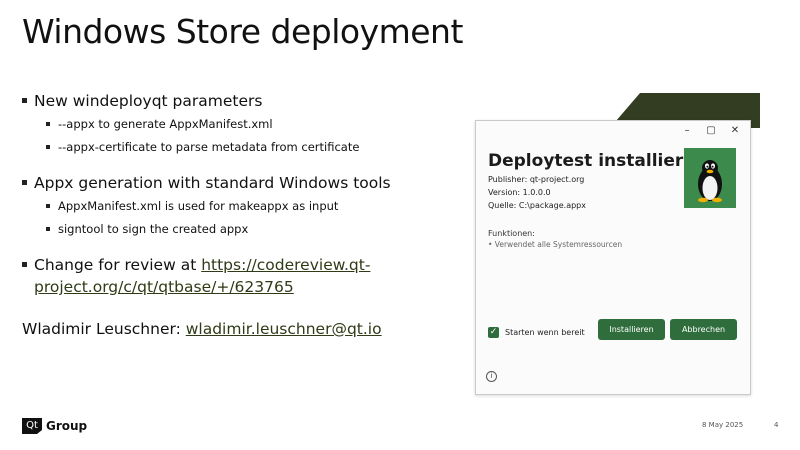  I want to click on checkbox-label: Starten wenn bereit, so click(545, 332).